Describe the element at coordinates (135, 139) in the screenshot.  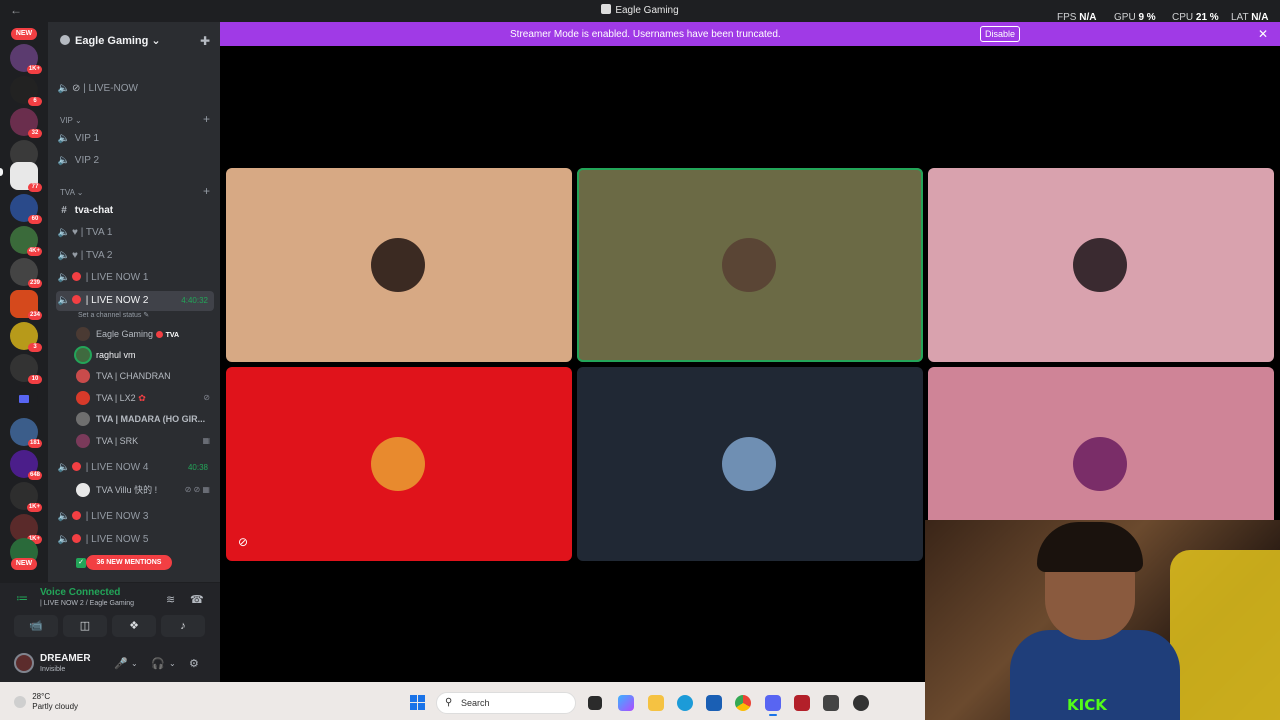
I see `channel-vip-1: 🔈 VIP 1` at that location.